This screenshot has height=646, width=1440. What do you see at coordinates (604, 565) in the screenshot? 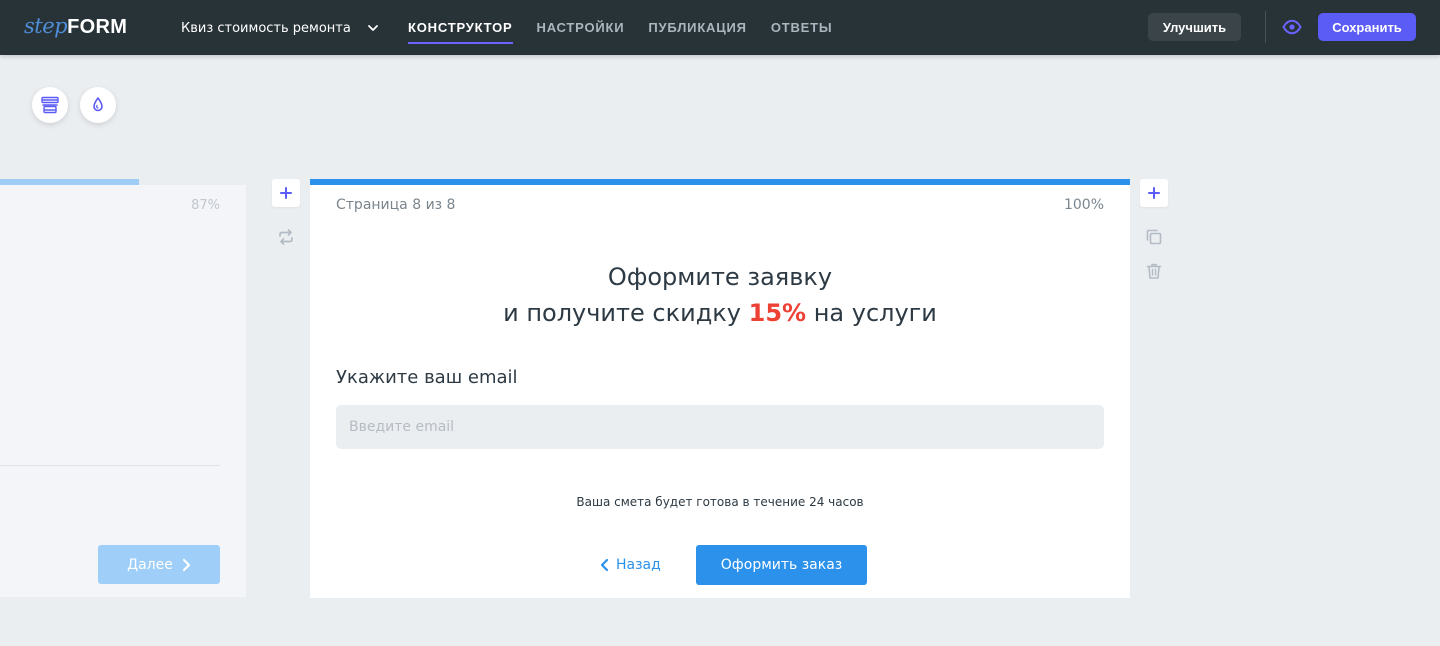
I see `chevron-left-icon` at bounding box center [604, 565].